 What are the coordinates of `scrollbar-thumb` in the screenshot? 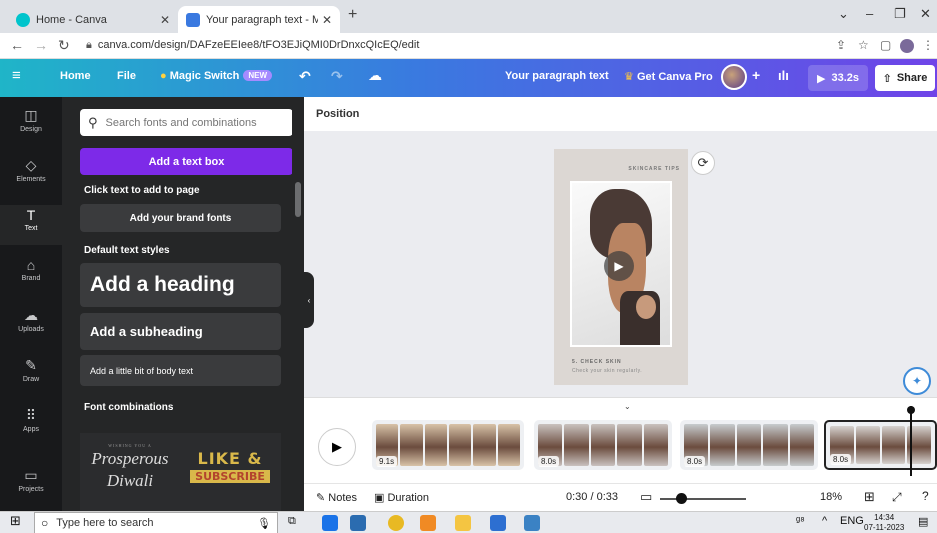 It's located at (298, 199).